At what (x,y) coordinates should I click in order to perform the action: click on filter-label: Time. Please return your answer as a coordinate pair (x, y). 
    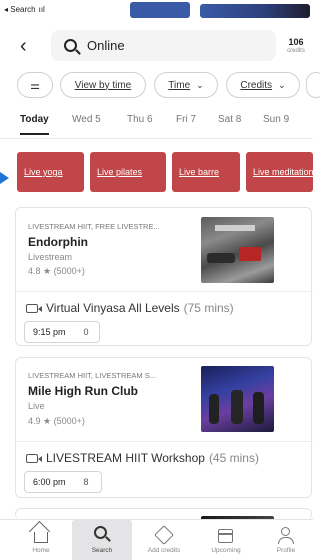
    Looking at the image, I should click on (179, 85).